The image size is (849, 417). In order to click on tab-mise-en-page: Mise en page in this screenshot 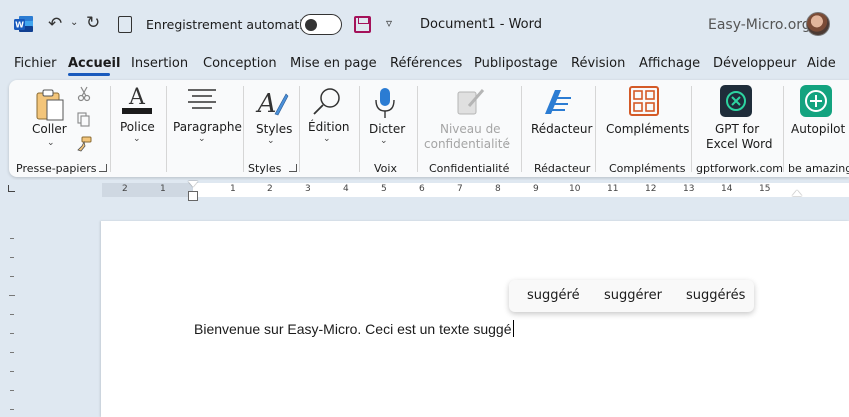, I will do `click(333, 63)`.